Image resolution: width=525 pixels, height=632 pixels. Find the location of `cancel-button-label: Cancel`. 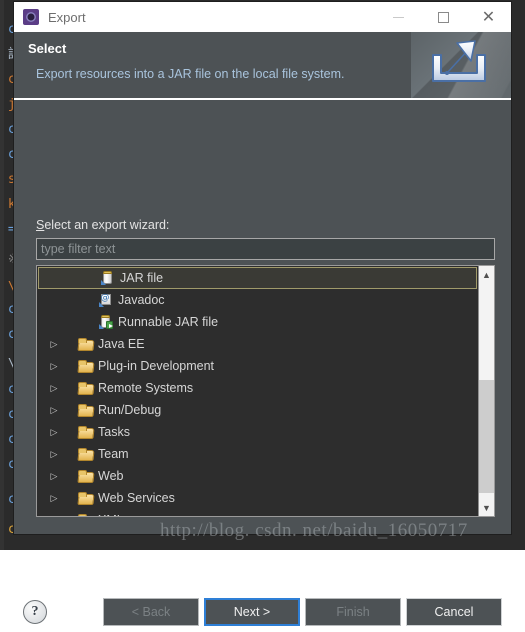

cancel-button-label: Cancel is located at coordinates (454, 612).